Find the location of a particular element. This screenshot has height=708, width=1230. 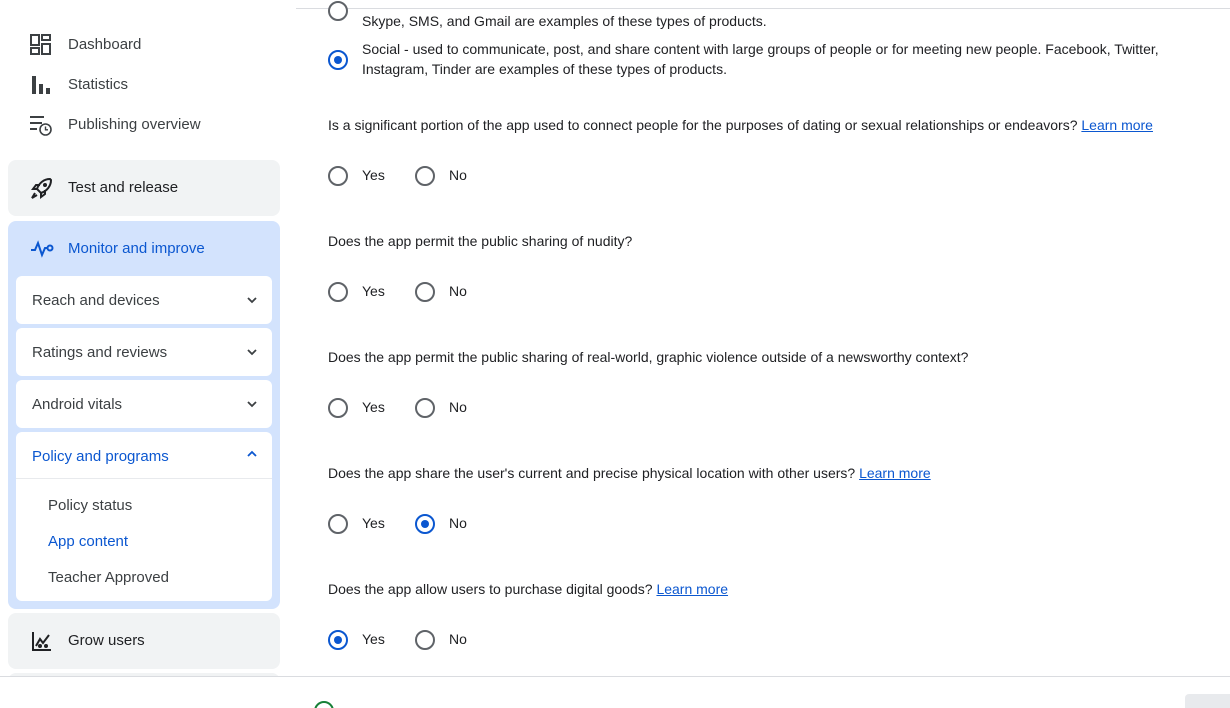

radio-nudity-no-label: No is located at coordinates (458, 291).